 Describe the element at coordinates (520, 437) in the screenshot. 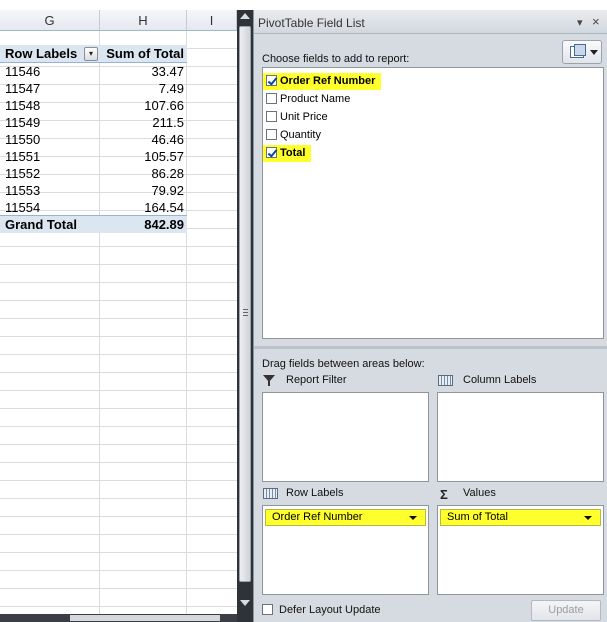

I see `column-labels-area` at that location.